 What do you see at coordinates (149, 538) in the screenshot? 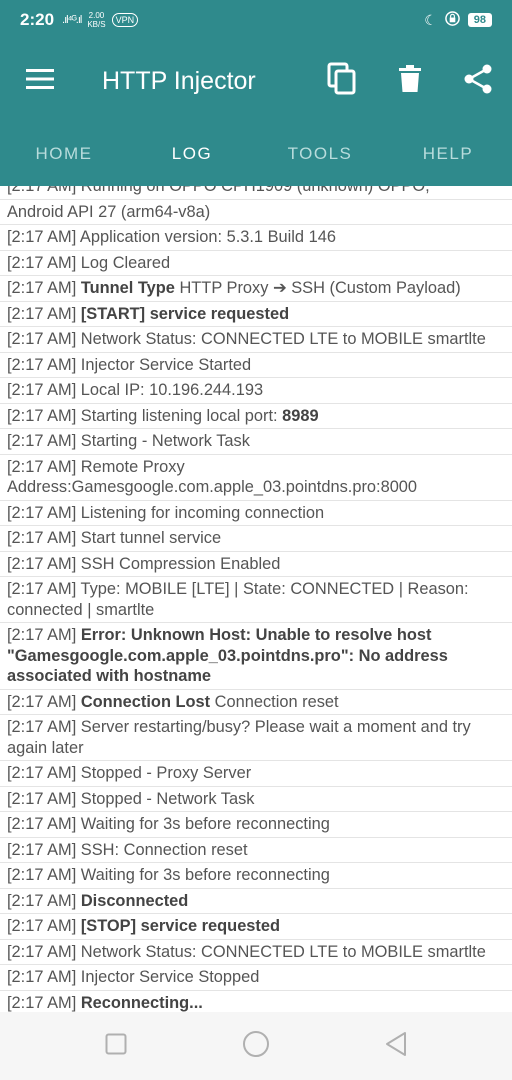
I see `log-text: Start tunnel service` at bounding box center [149, 538].